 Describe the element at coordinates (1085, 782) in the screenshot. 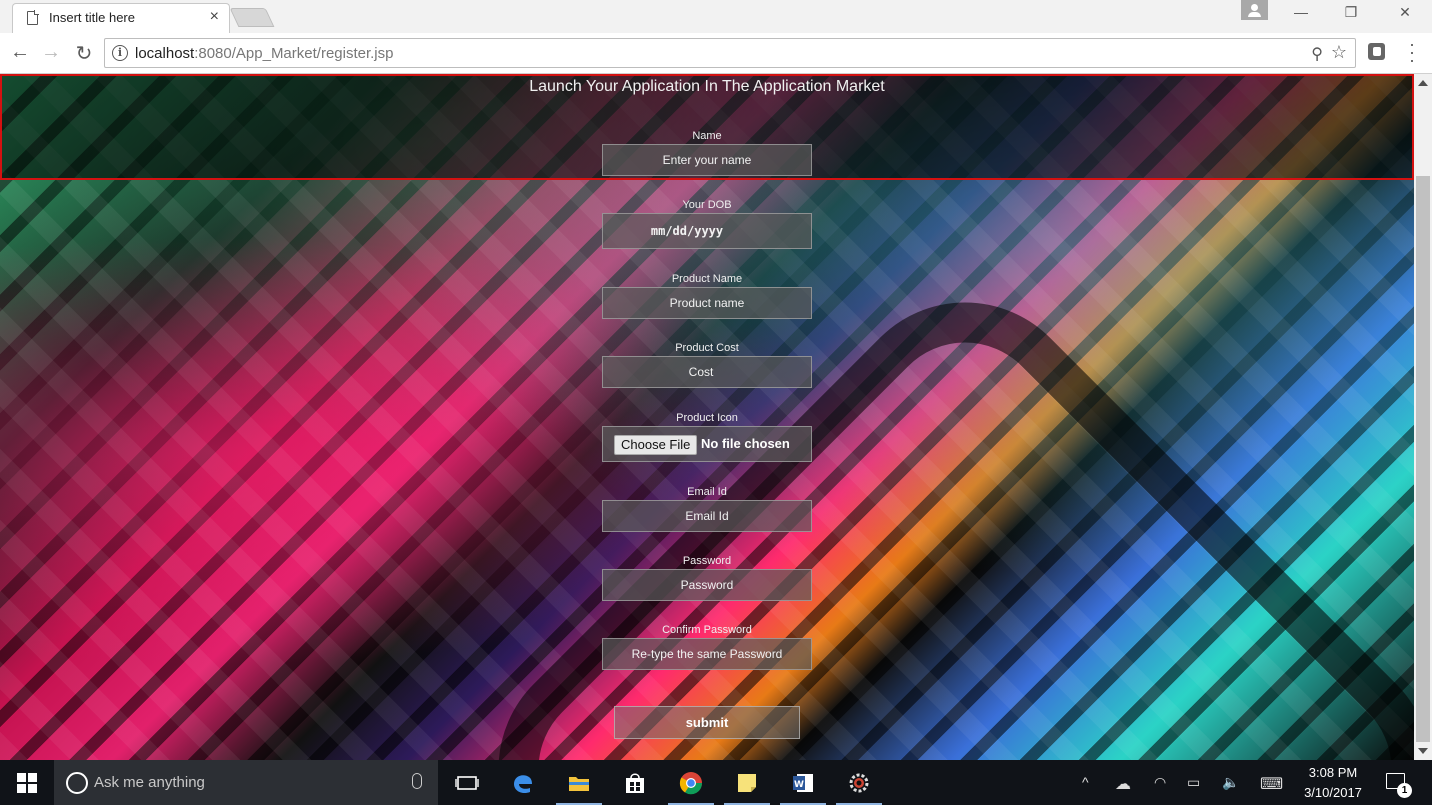

I see `tray-chevron-icon: ^` at that location.